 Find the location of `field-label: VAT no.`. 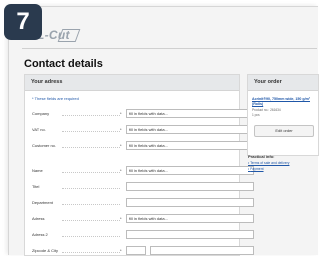

field-label: VAT no. is located at coordinates (39, 129).